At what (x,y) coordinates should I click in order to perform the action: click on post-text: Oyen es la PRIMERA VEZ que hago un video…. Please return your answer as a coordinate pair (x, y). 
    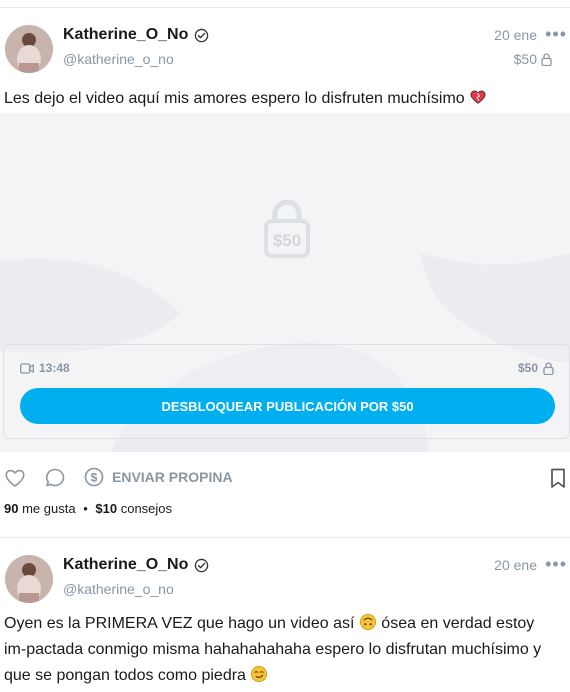
    Looking at the image, I should click on (279, 650).